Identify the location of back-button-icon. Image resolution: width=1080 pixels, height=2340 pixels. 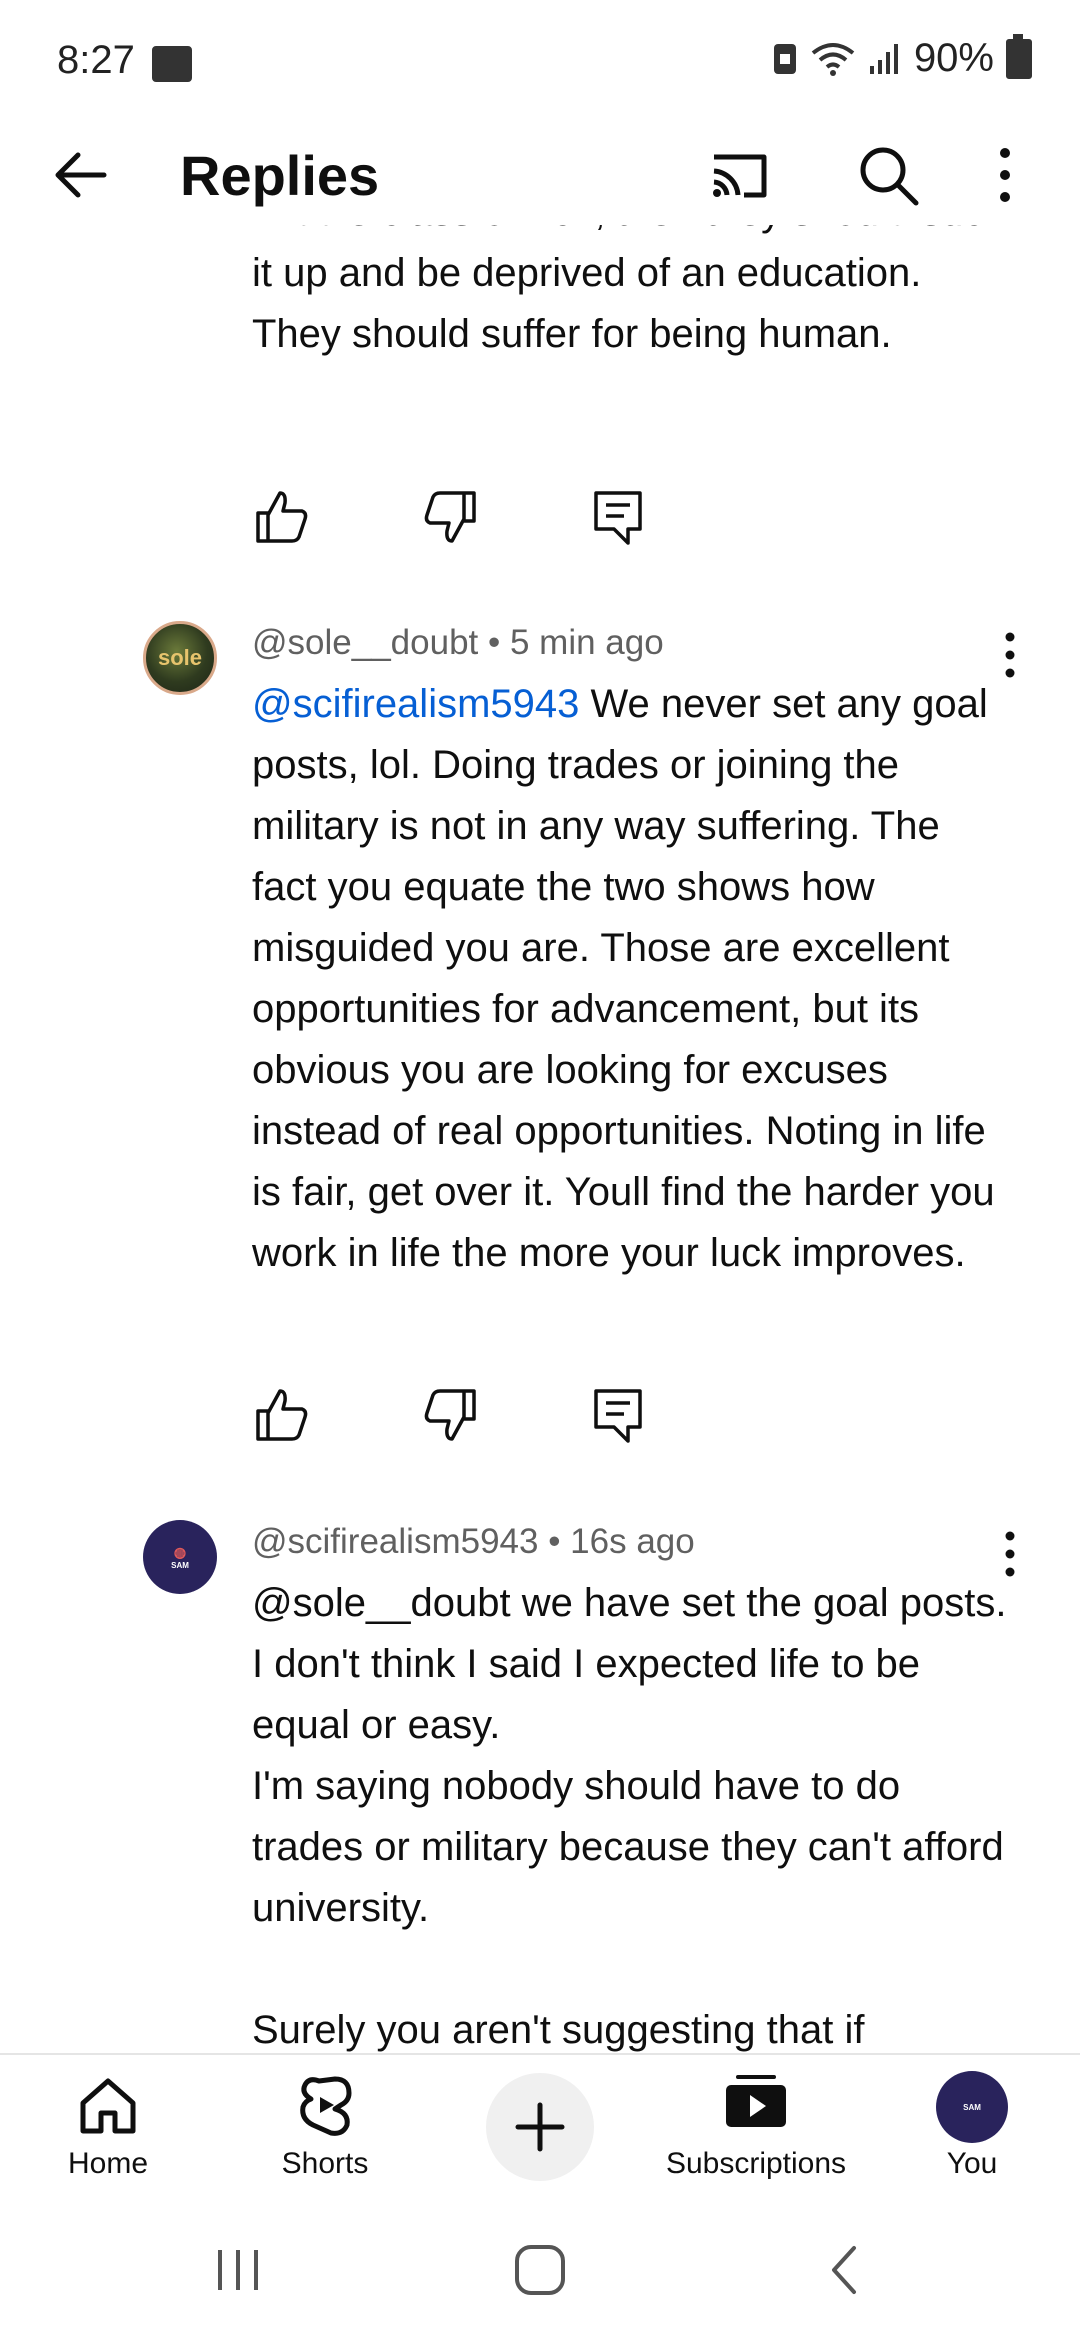
(844, 2270).